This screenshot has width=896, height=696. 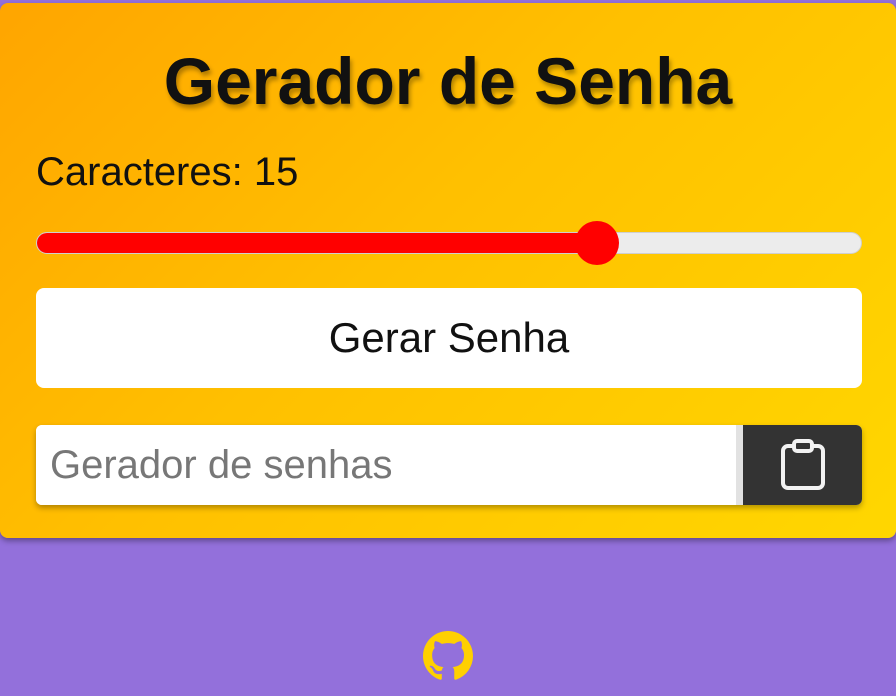 I want to click on length-slider-thumb, so click(x=597, y=243).